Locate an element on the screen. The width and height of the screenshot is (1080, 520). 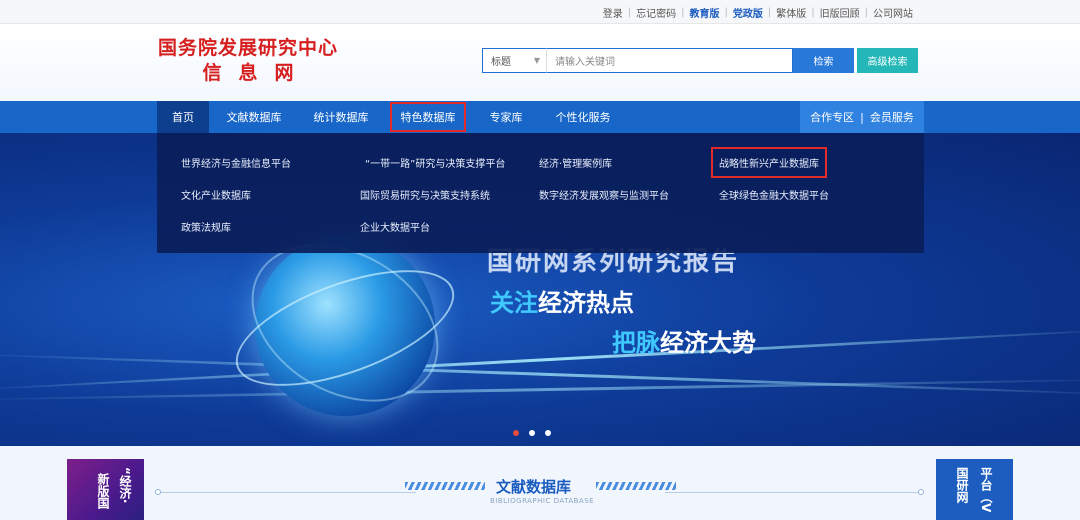
nav-home: 首页 is located at coordinates (183, 117).